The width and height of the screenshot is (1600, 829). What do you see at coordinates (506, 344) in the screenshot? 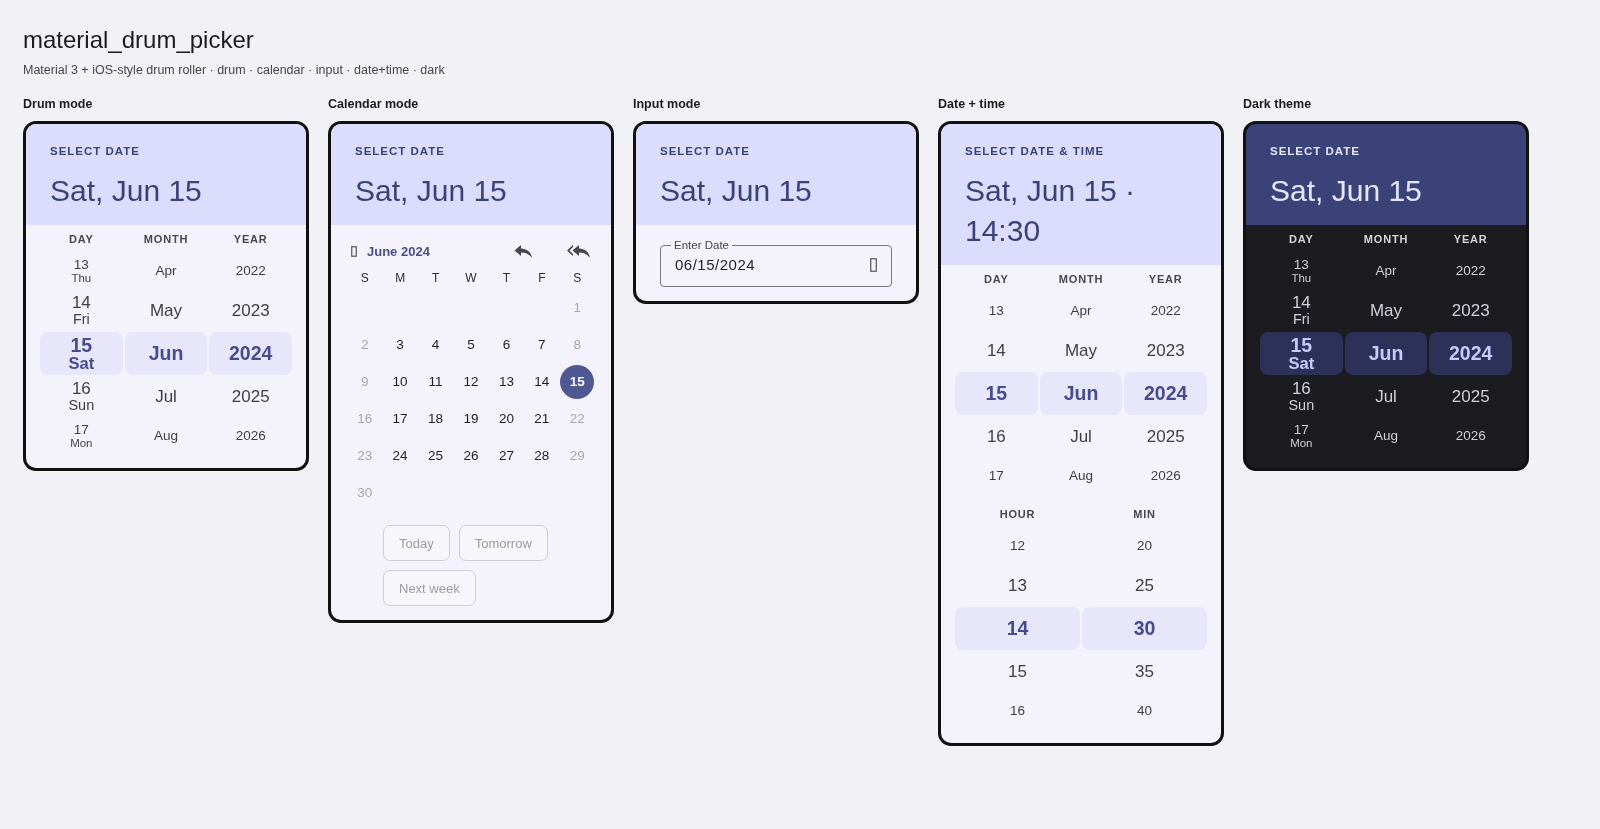
I see `day-cell: 6` at bounding box center [506, 344].